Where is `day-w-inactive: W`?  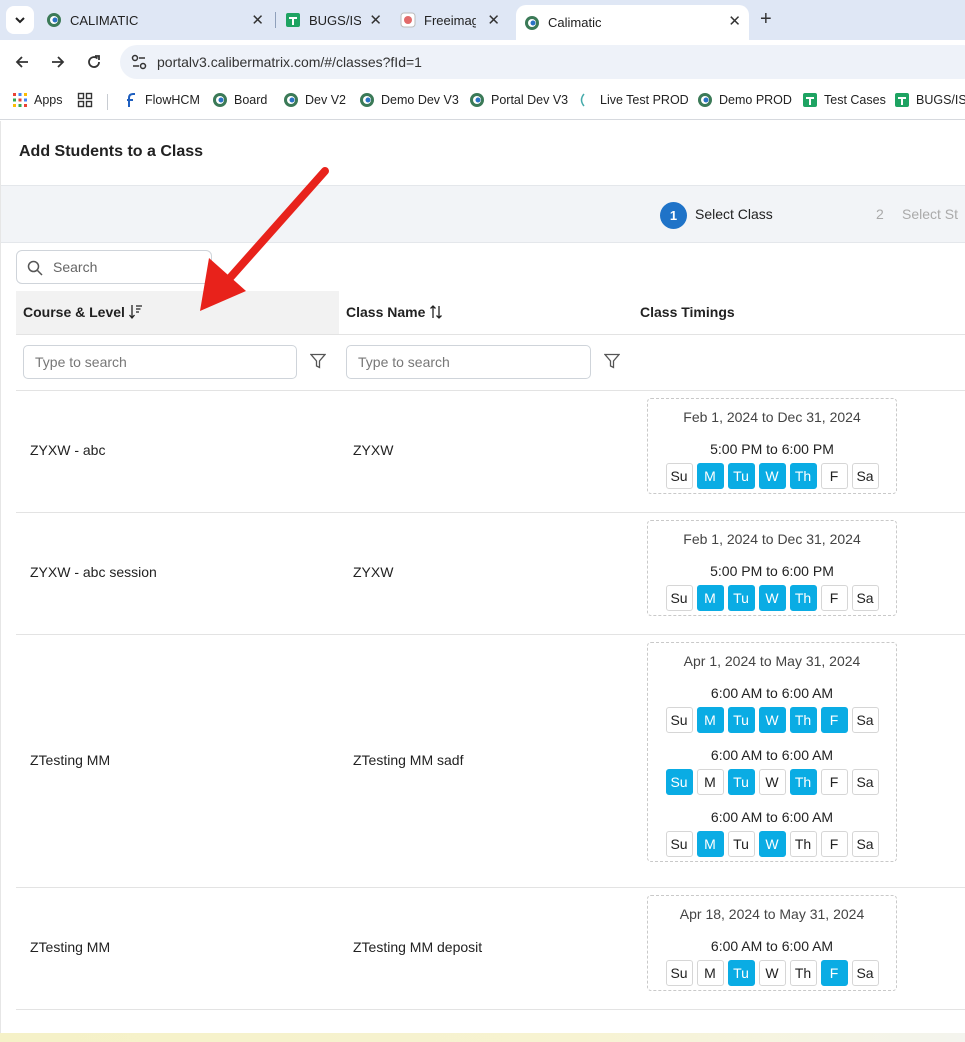
day-w-inactive: W is located at coordinates (772, 782).